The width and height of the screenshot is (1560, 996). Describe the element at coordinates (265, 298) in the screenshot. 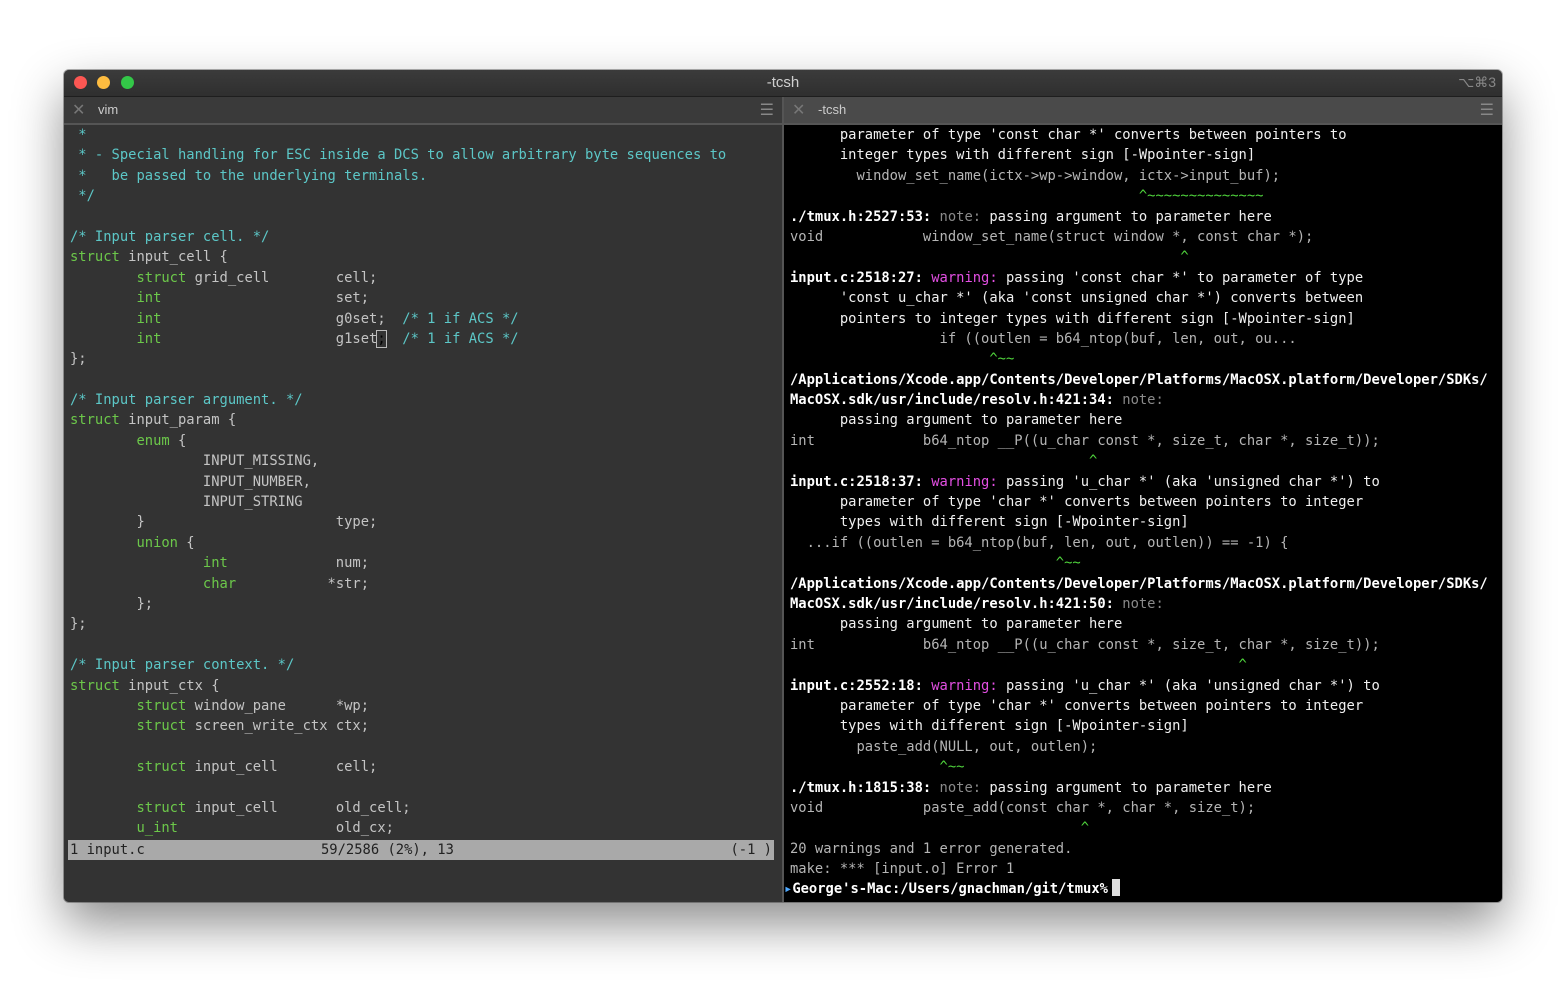

I see `text-segment: set;` at that location.